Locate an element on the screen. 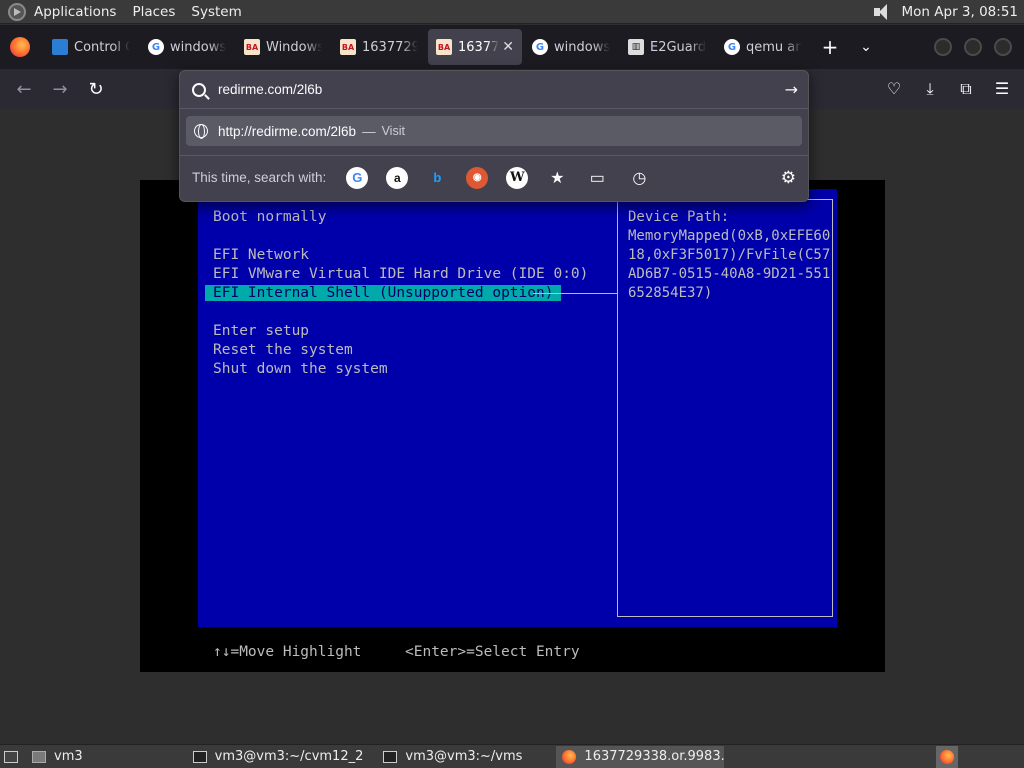 The height and width of the screenshot is (768, 1024). menu-reset-system: Reset the system is located at coordinates (283, 350).